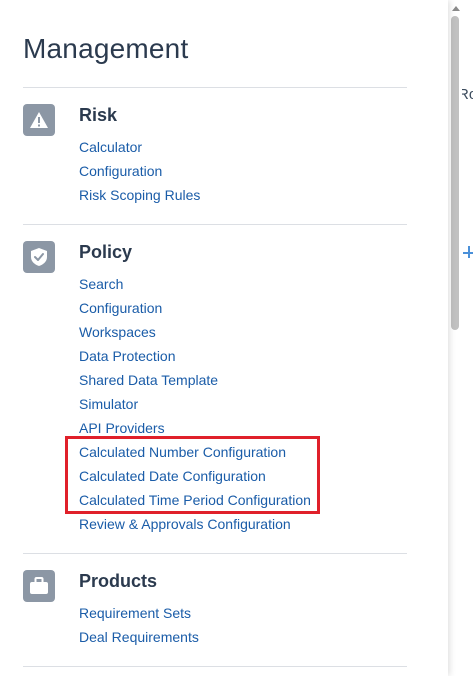 The image size is (473, 676). What do you see at coordinates (148, 380) in the screenshot?
I see `link-policy-shared-data-template: Shared Data Template` at bounding box center [148, 380].